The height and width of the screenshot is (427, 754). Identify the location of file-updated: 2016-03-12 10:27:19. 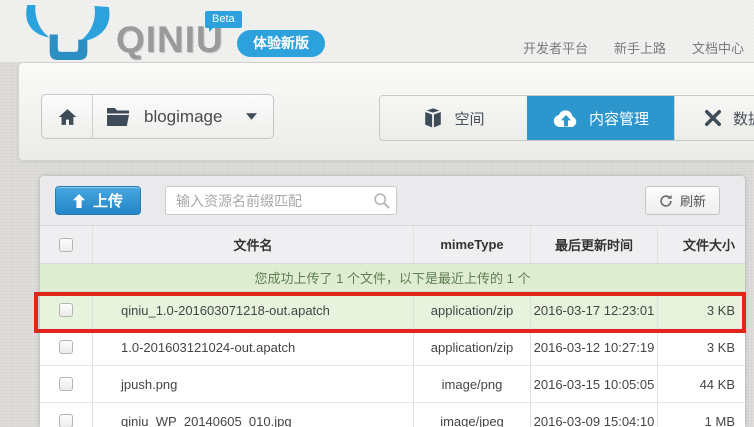
(593, 347).